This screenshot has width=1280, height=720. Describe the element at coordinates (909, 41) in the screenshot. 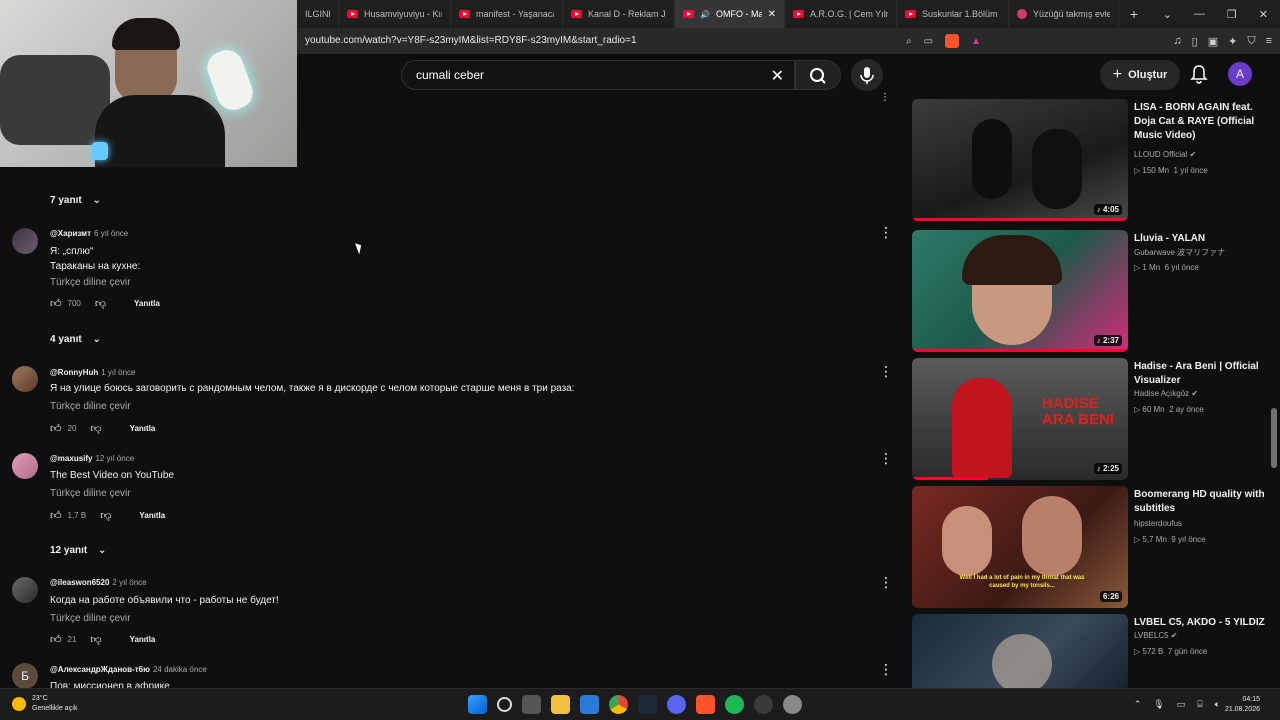

I see `zoom-icon: ⌕` at that location.